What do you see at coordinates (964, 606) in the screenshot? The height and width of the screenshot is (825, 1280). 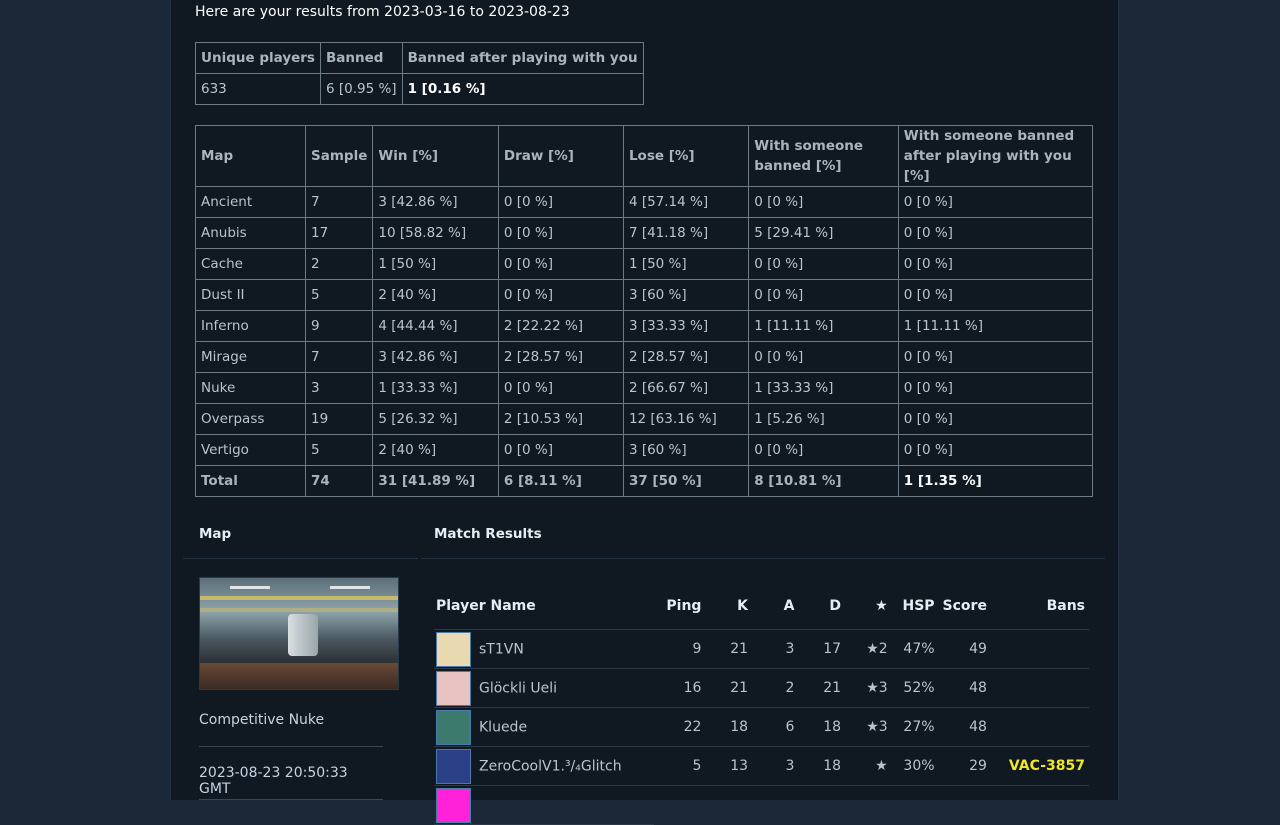 I see `player-table-header: Score` at bounding box center [964, 606].